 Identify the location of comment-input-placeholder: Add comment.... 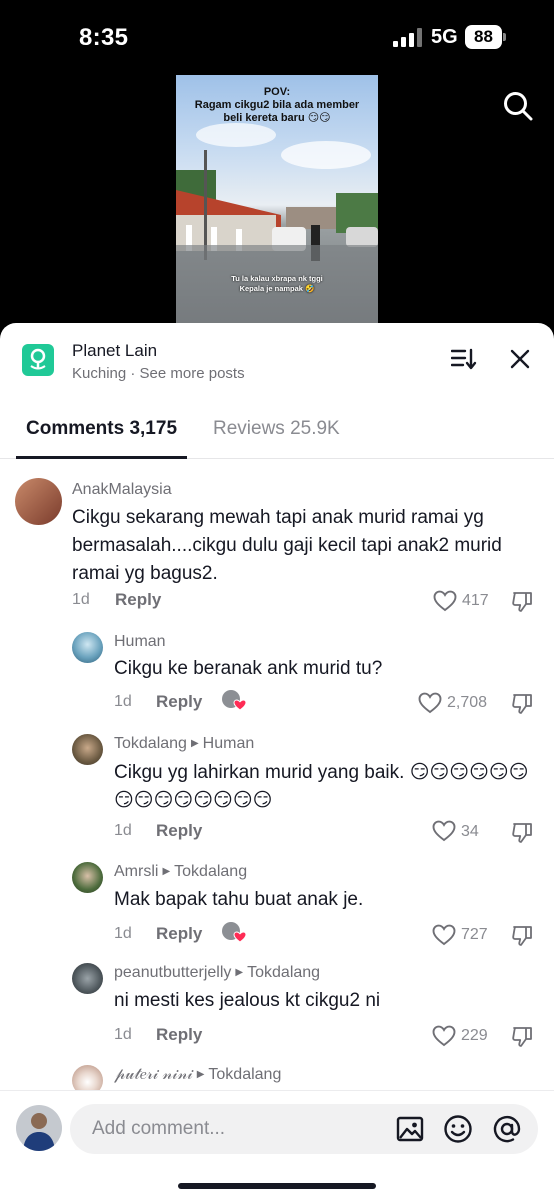
(159, 1128).